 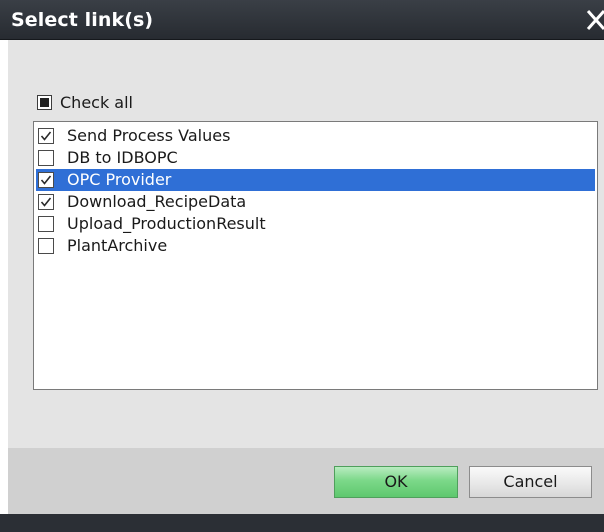 I want to click on item-label: PlantArchive, so click(x=117, y=245).